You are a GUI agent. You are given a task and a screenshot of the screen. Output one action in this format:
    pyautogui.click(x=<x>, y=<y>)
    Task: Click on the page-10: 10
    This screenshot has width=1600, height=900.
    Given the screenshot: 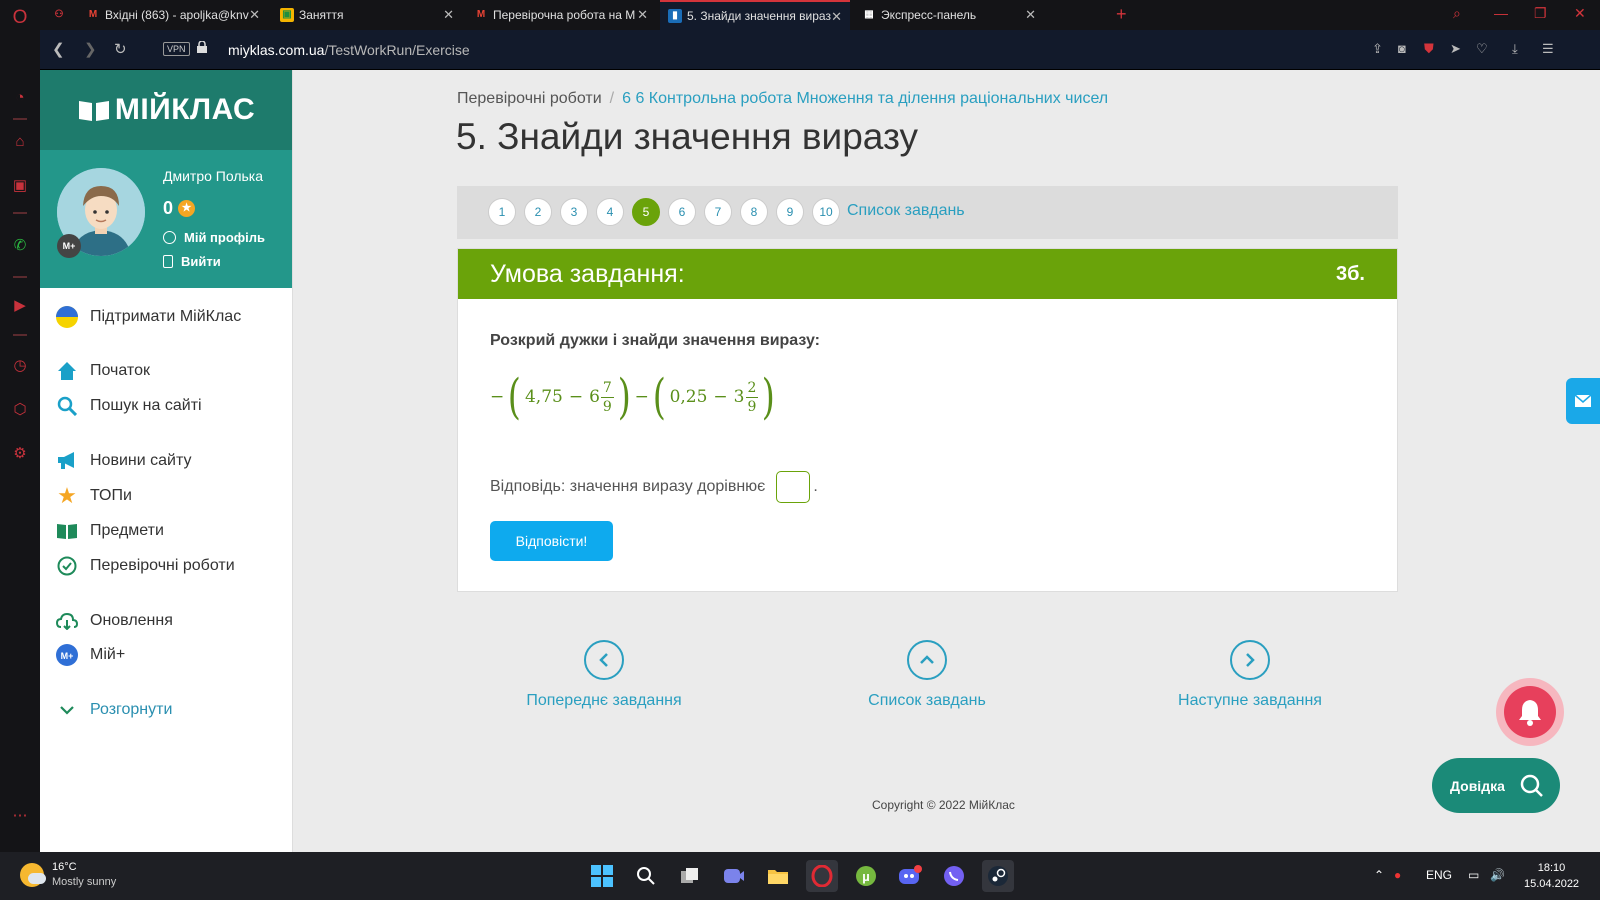 What is the action you would take?
    pyautogui.click(x=826, y=212)
    